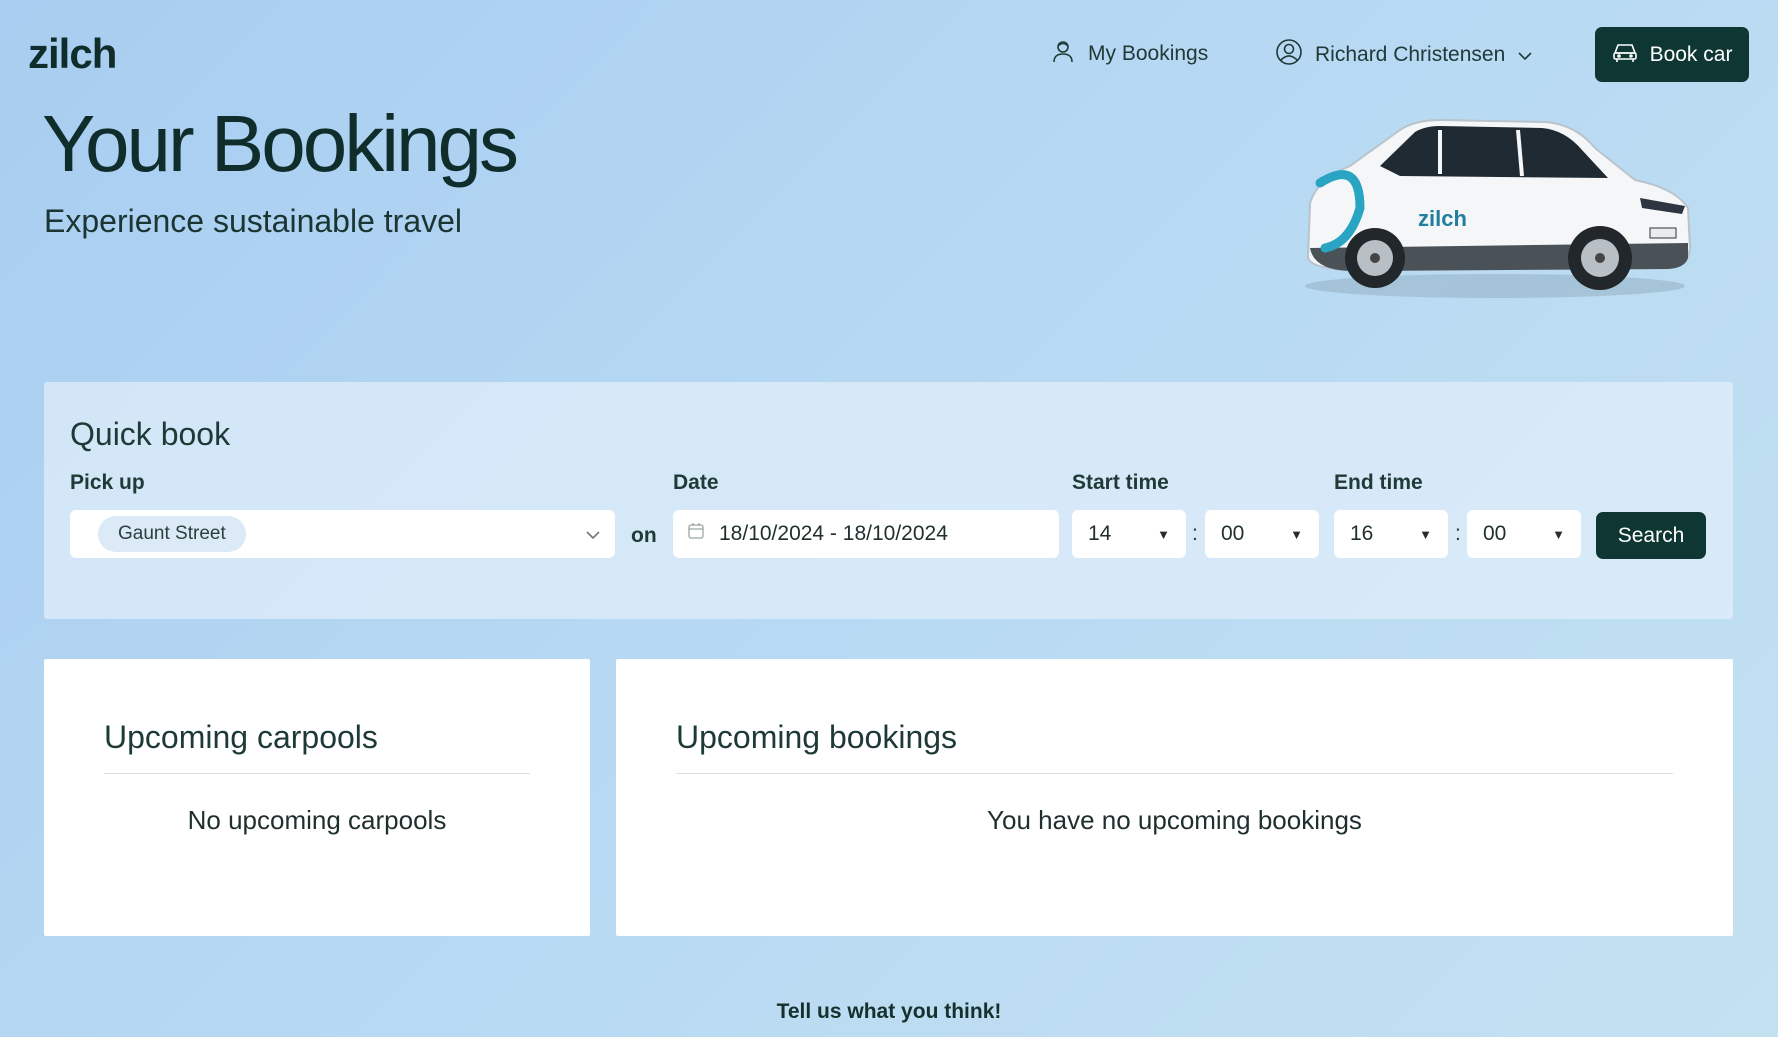  Describe the element at coordinates (1063, 54) in the screenshot. I see `driver-icon` at that location.